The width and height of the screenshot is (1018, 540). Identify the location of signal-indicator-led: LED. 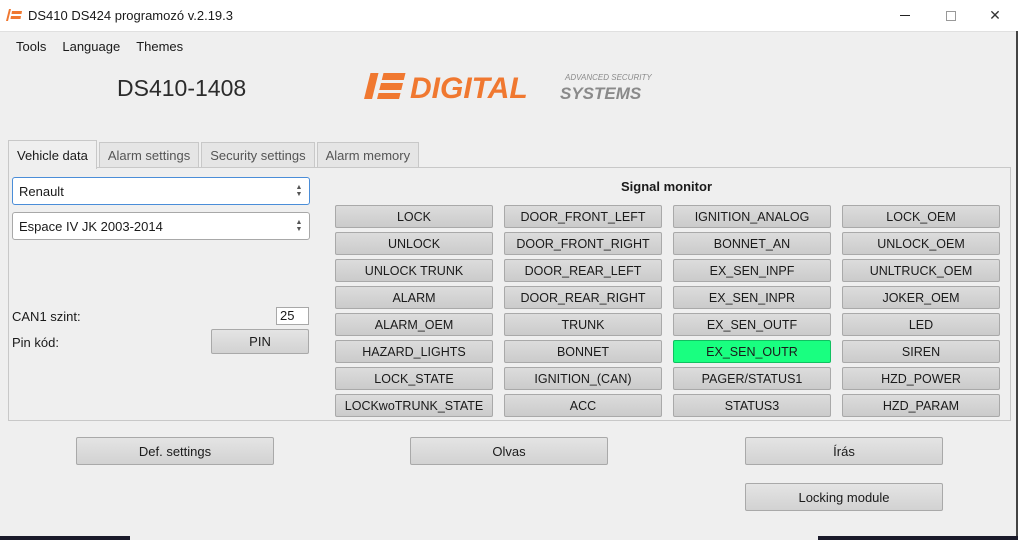
(921, 324).